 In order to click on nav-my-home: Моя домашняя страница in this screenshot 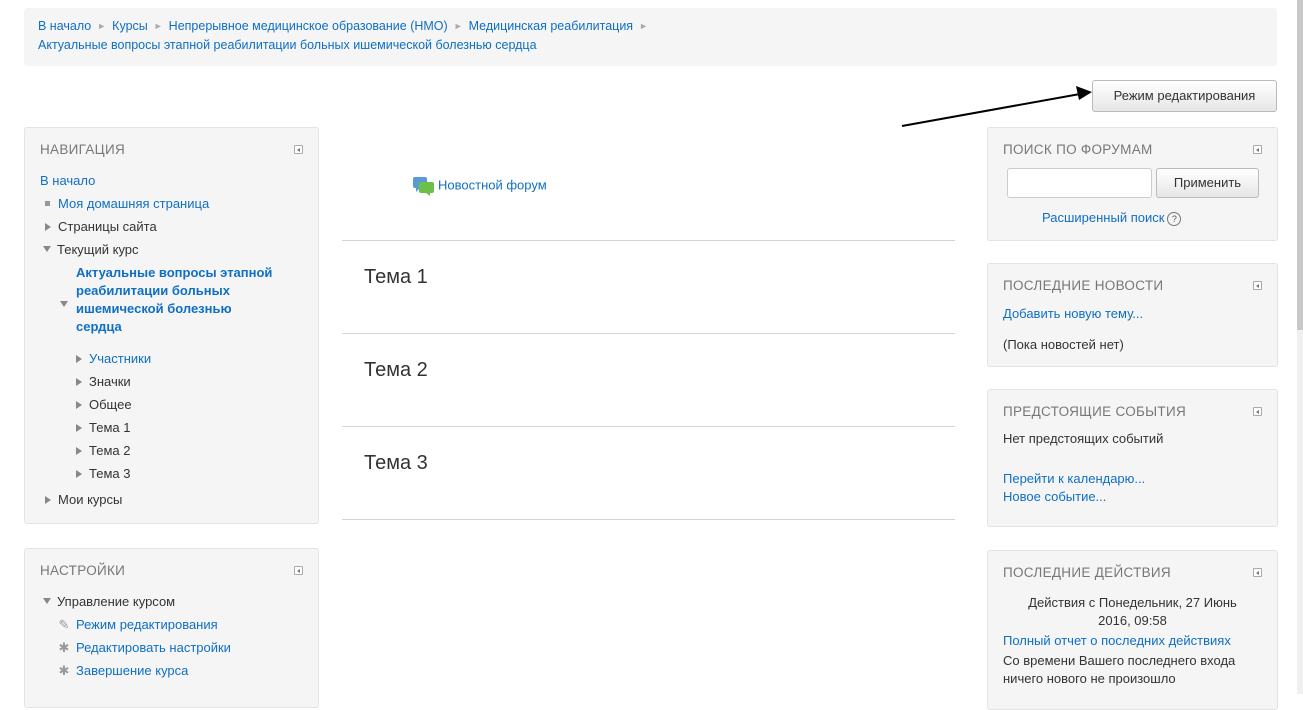, I will do `click(133, 203)`.